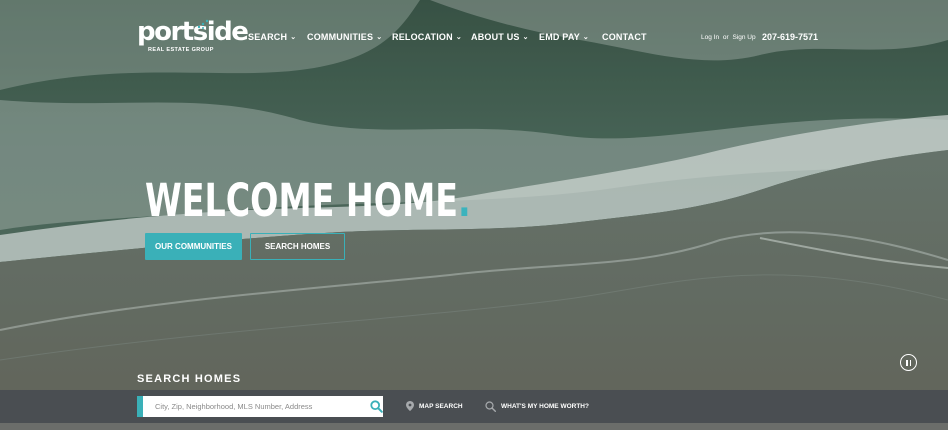  I want to click on hero-headline: WELCOME HOME., so click(308, 201).